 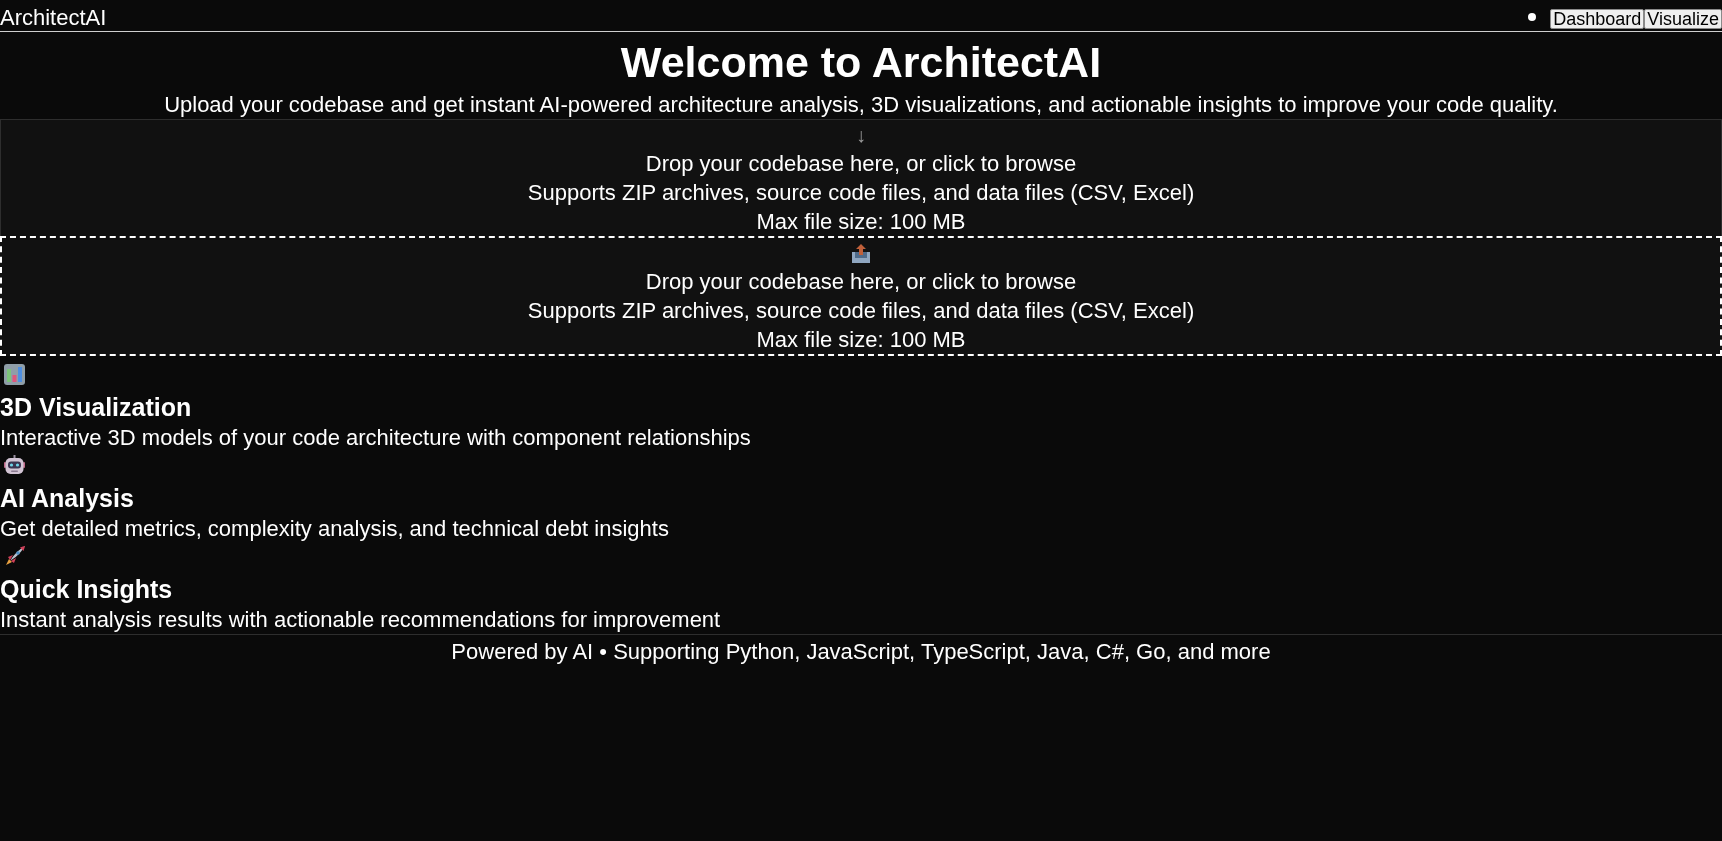 I want to click on bullet-icon, so click(x=1532, y=17).